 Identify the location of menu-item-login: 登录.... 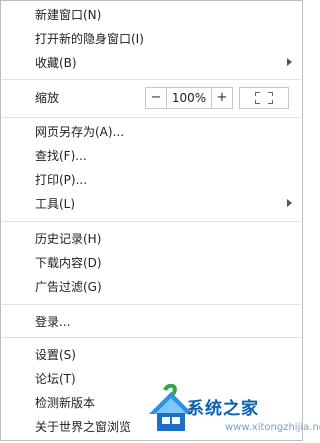
(168, 322).